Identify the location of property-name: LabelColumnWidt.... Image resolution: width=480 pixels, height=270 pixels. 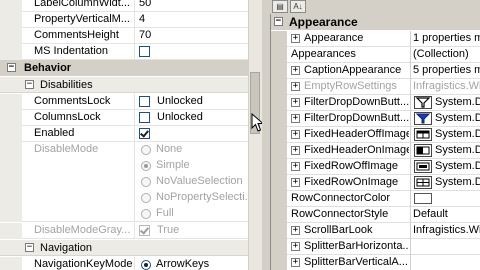
(82, 4).